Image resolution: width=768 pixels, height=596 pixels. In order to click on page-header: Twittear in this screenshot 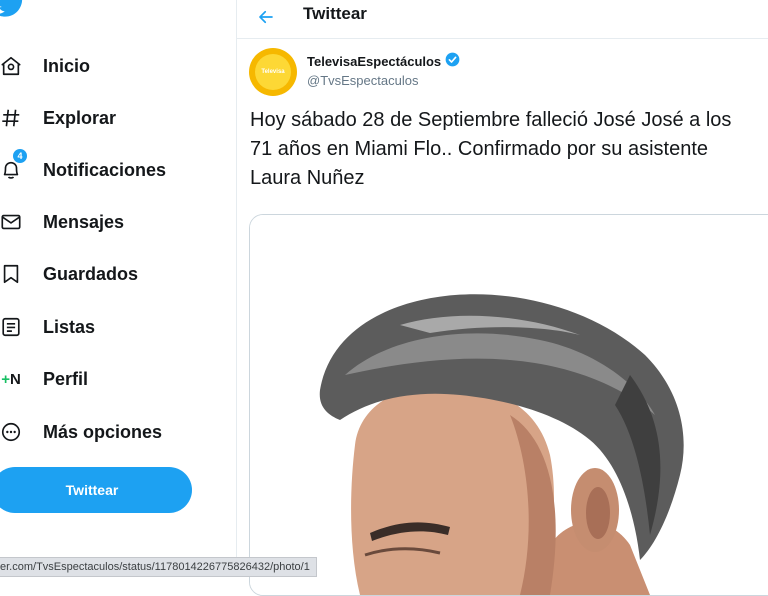, I will do `click(502, 19)`.